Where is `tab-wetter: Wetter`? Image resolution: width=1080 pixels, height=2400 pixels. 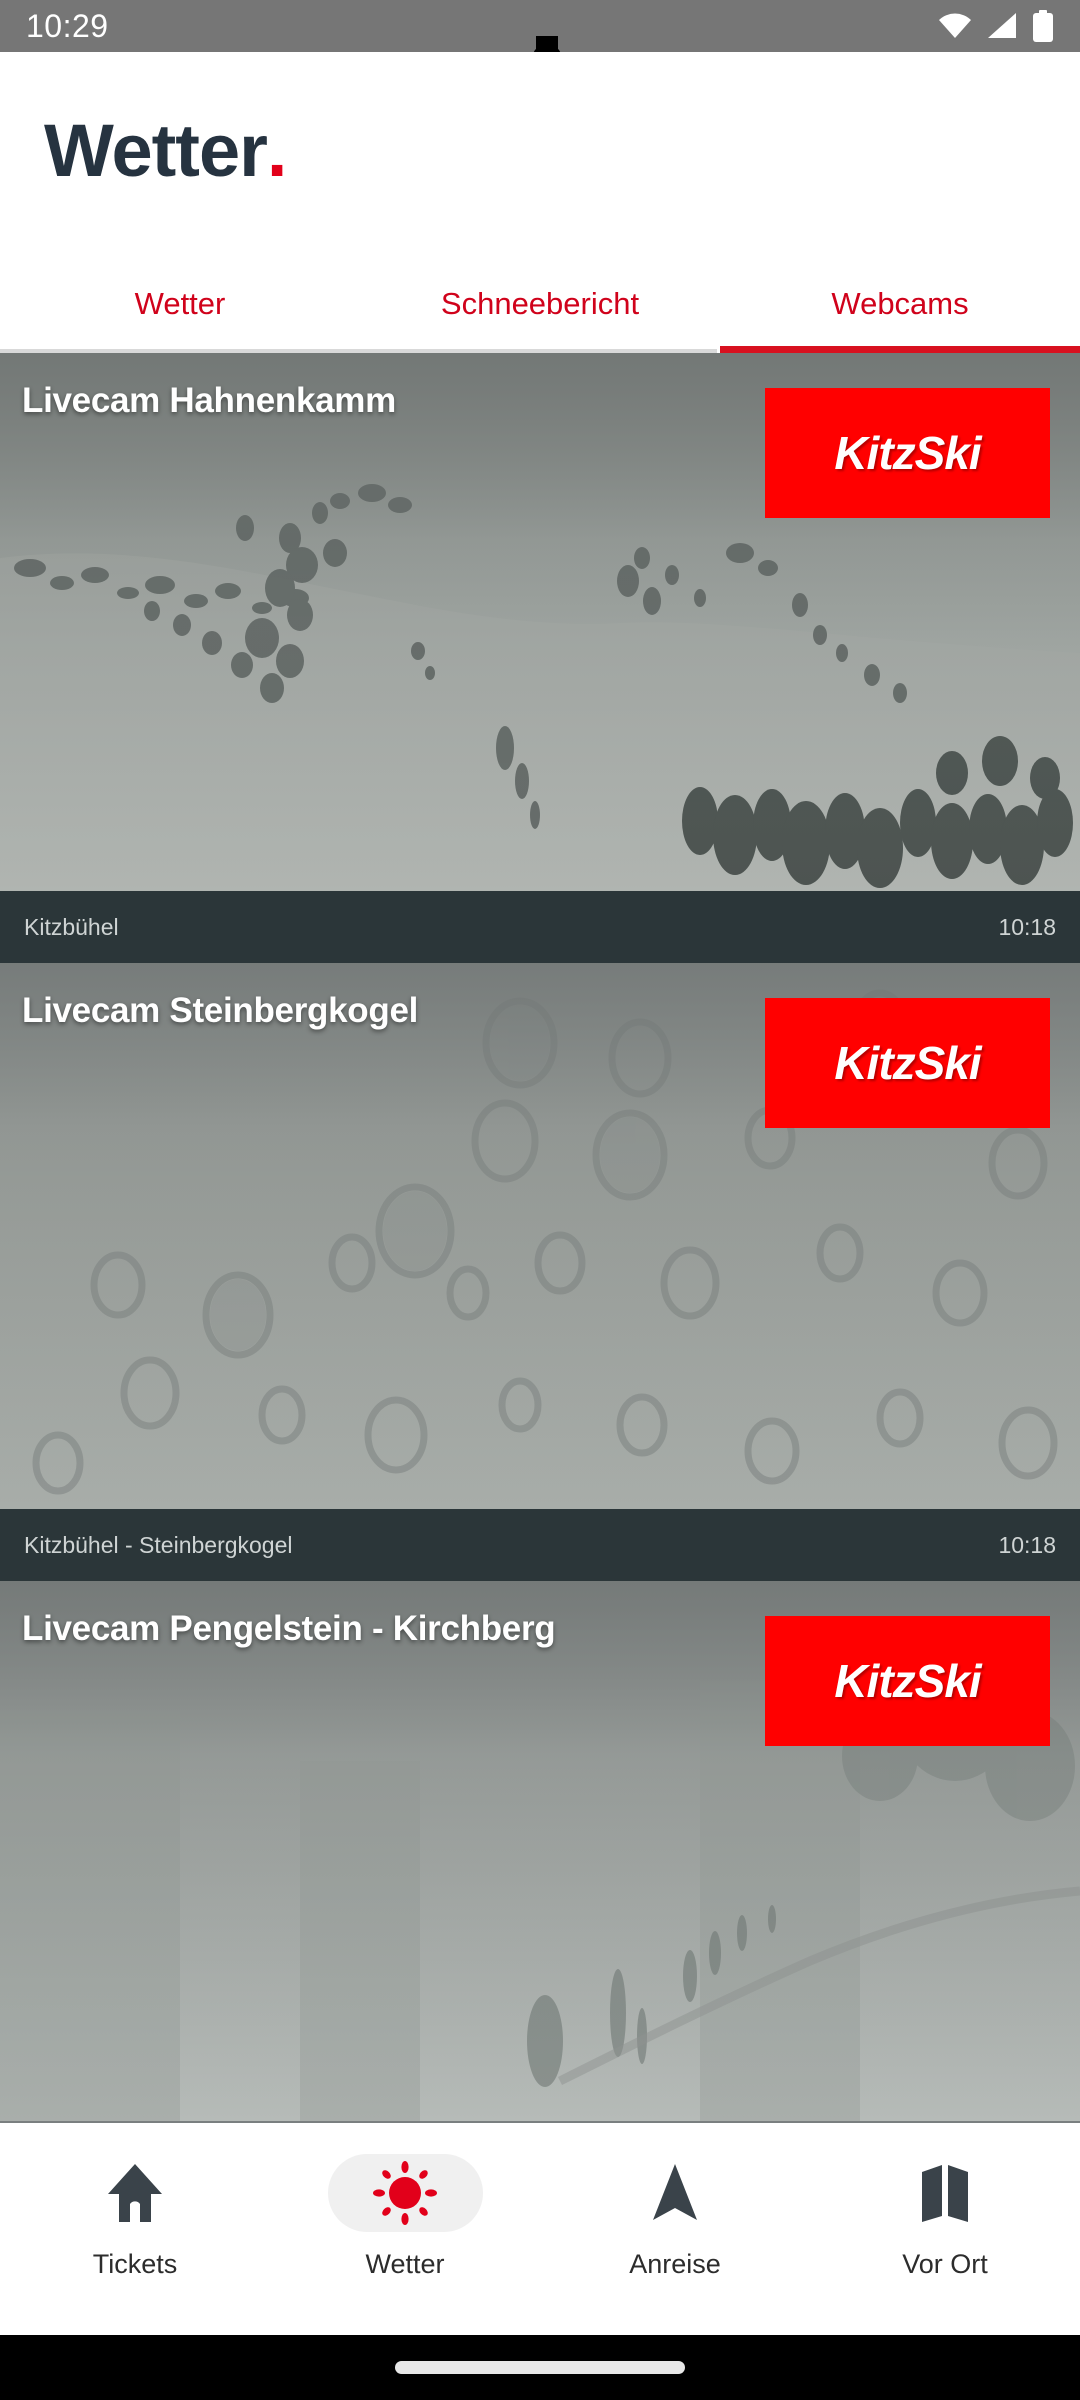
tab-wetter: Wetter is located at coordinates (180, 304).